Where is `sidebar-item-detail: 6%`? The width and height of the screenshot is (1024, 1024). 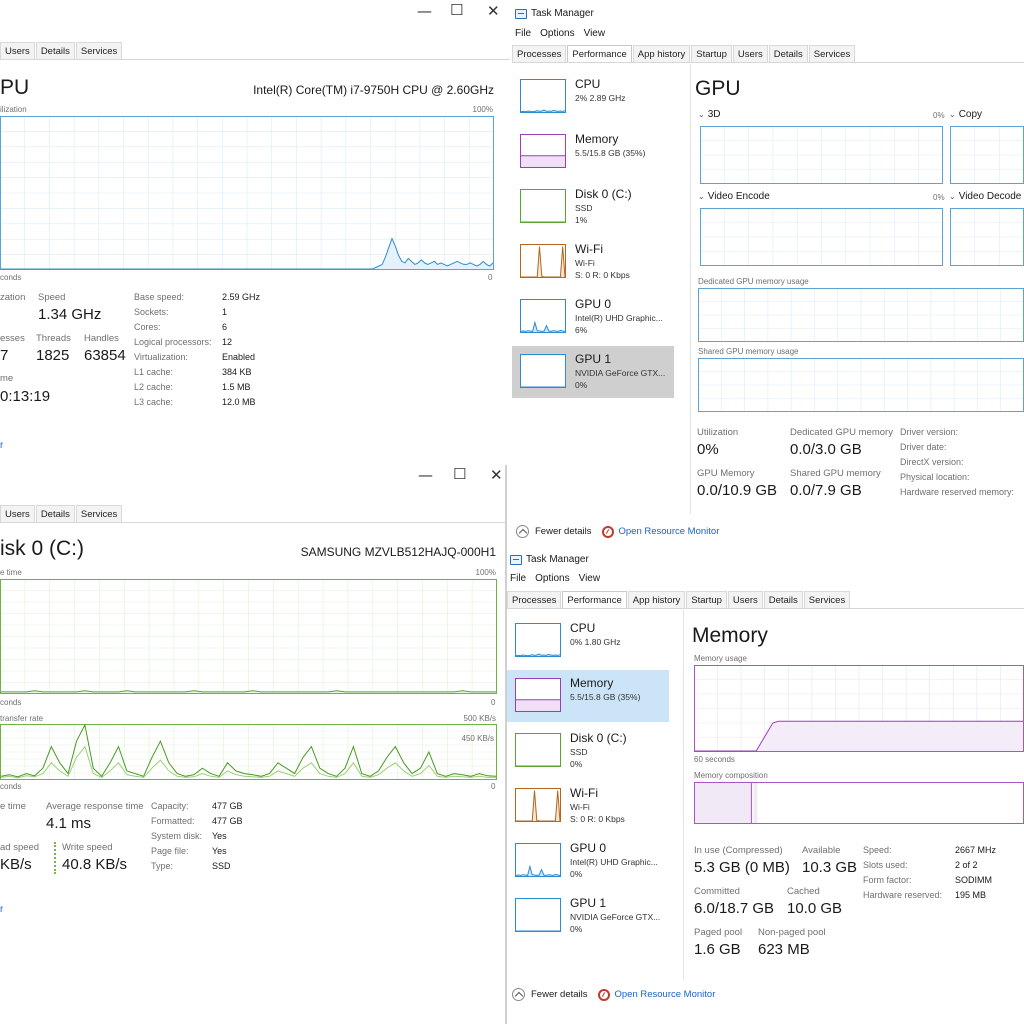 sidebar-item-detail: 6% is located at coordinates (581, 330).